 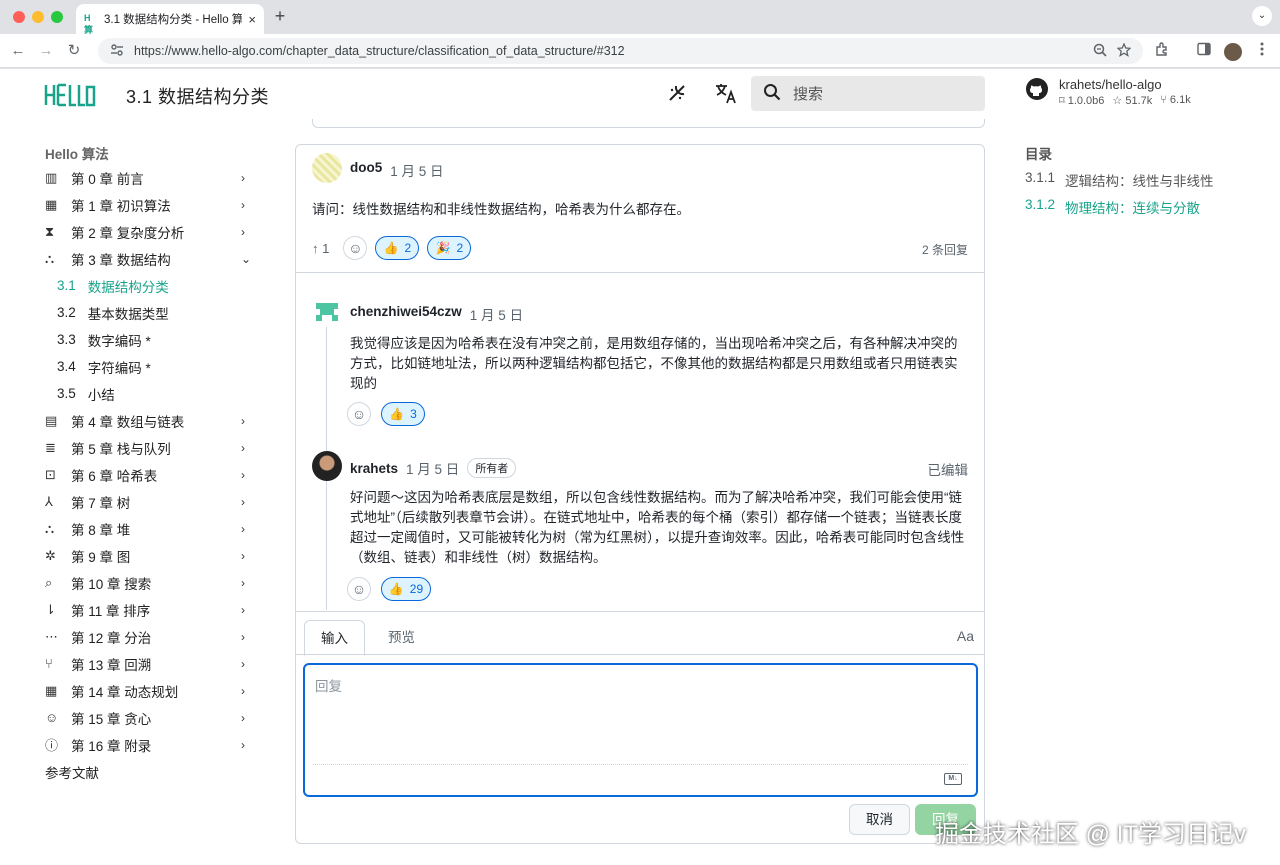 I want to click on reply-textarea: 回复 M↓, so click(x=640, y=730).